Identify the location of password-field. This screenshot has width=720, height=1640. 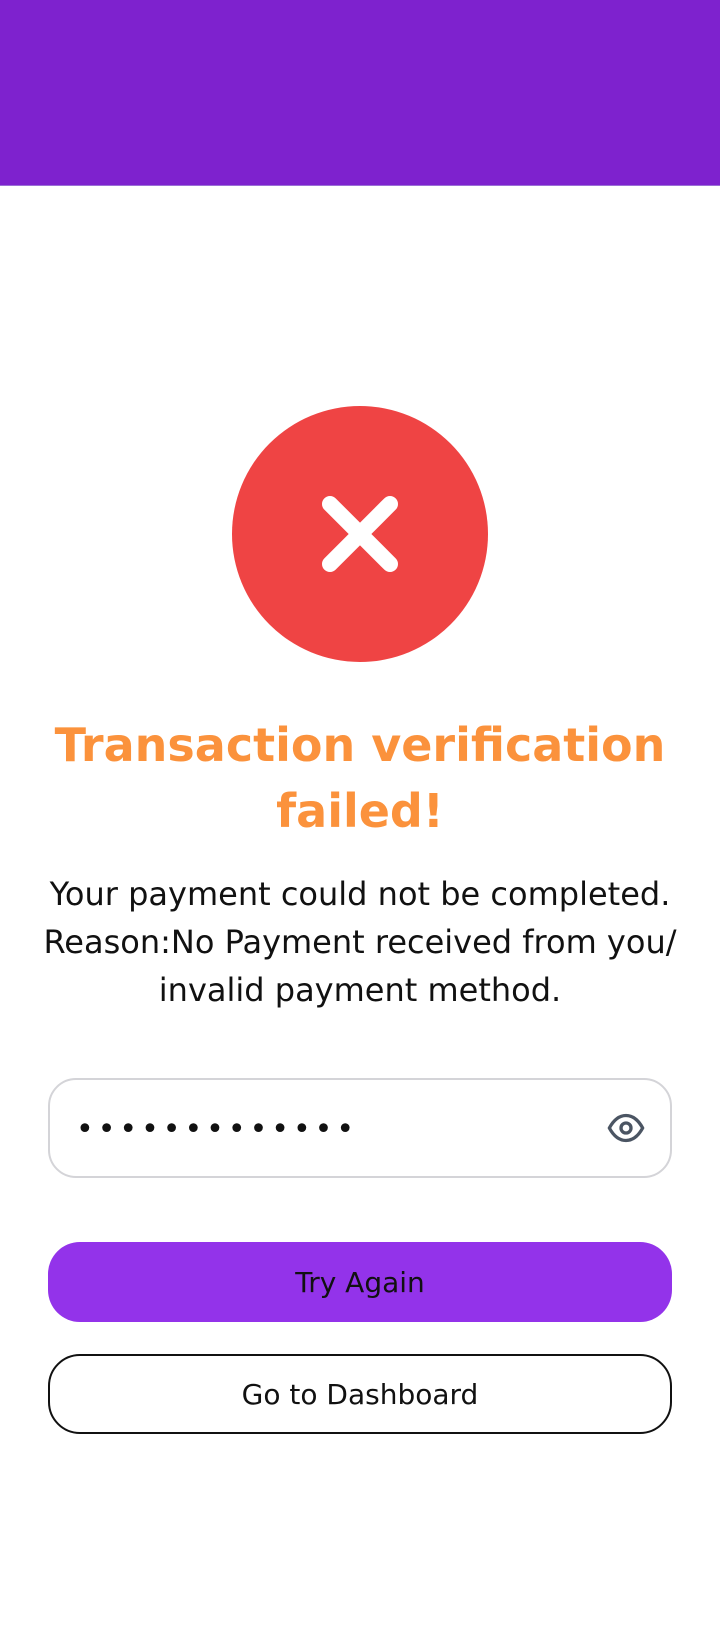
(360, 1128).